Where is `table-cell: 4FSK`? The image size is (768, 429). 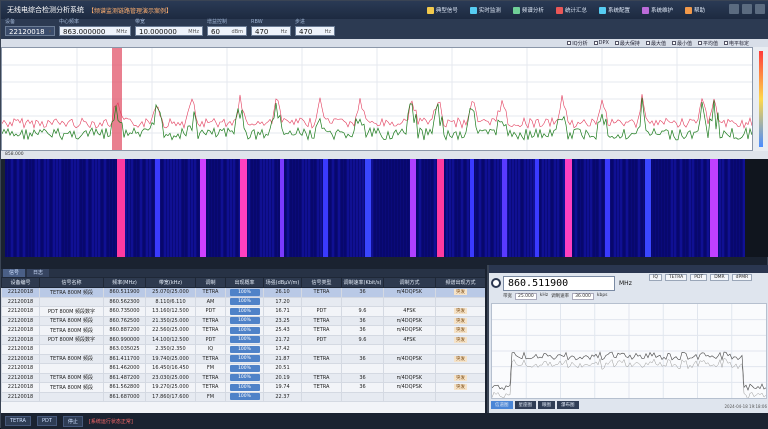
table-cell: 4FSK is located at coordinates (409, 339).